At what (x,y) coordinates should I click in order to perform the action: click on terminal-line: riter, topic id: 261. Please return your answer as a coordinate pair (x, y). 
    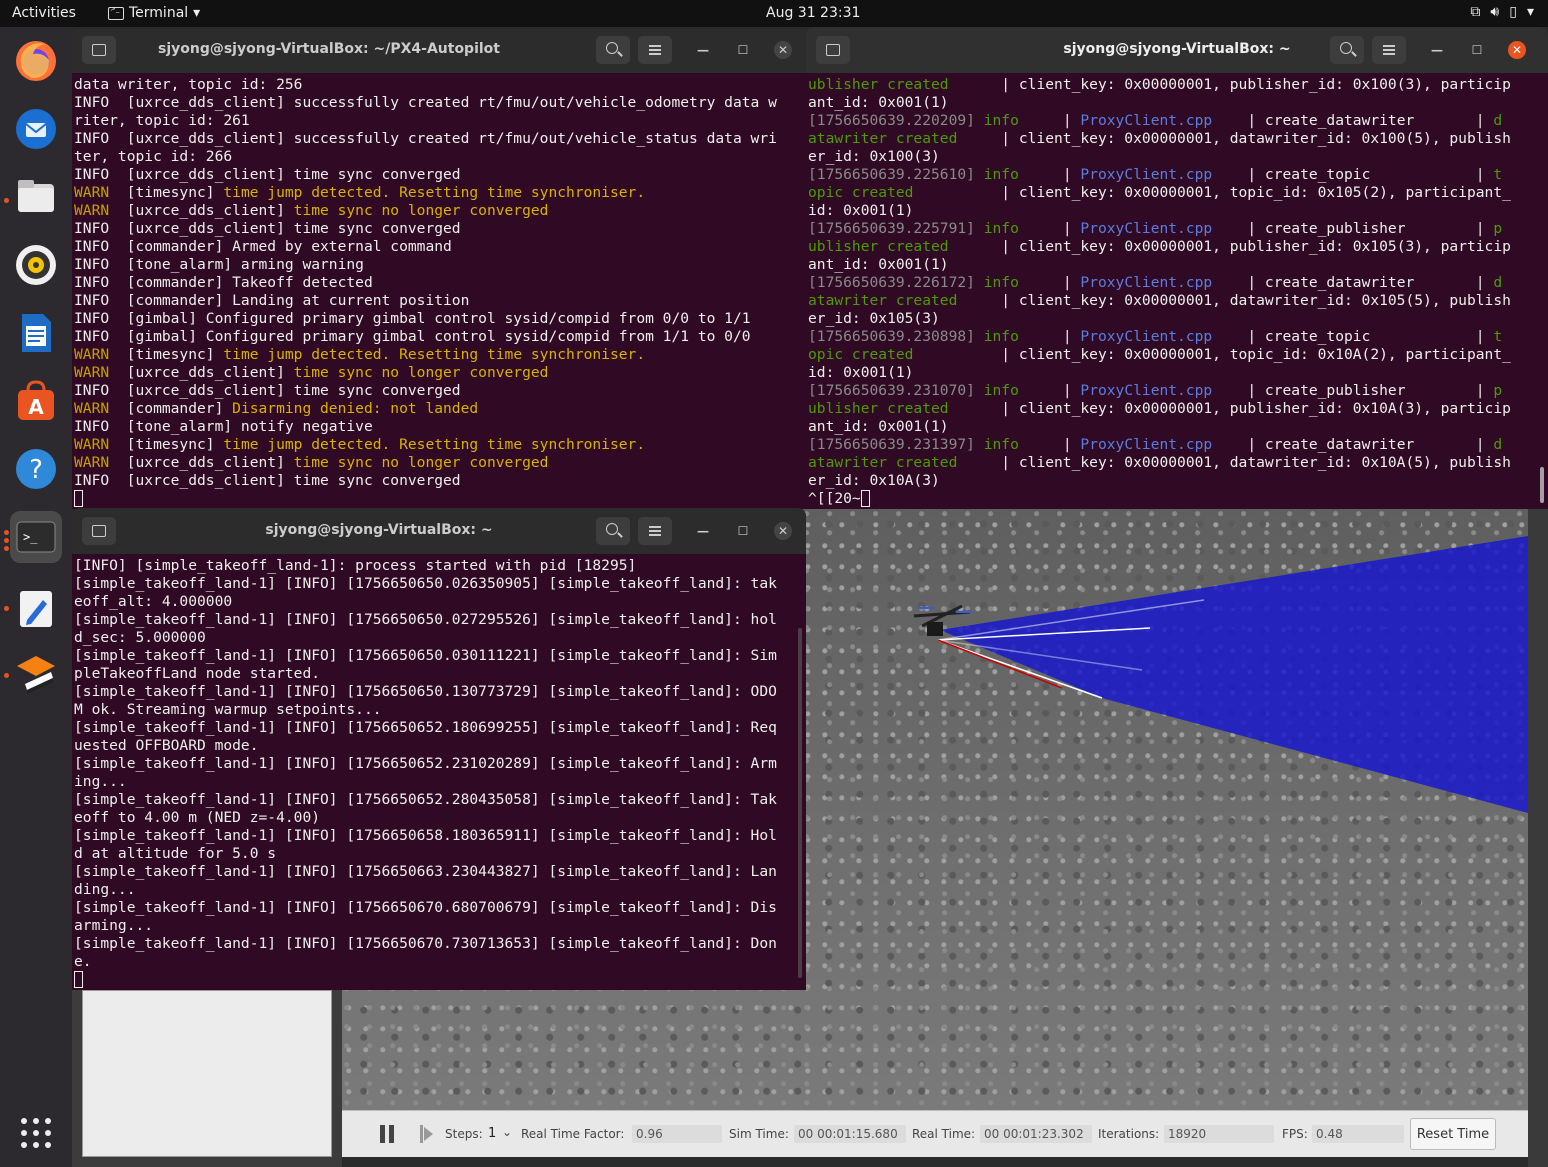
    Looking at the image, I should click on (440, 121).